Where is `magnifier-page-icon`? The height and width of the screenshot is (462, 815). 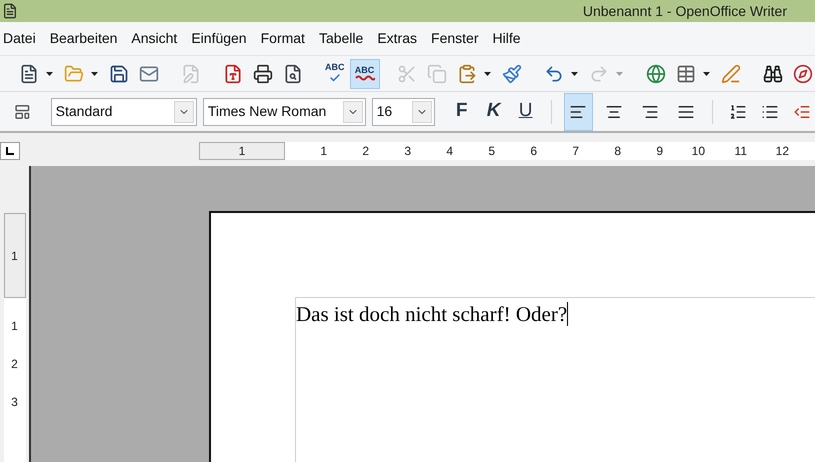 magnifier-page-icon is located at coordinates (293, 74).